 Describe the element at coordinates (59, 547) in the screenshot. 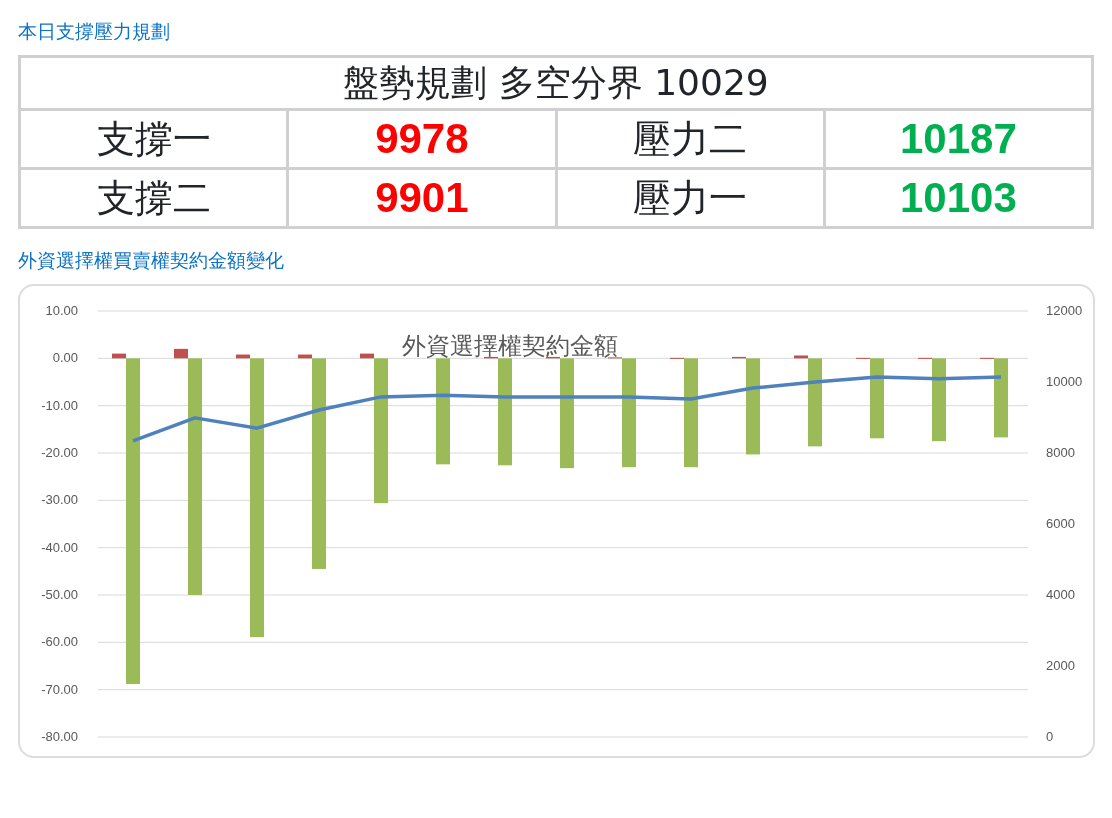

I see `axis-label: -40.00` at that location.